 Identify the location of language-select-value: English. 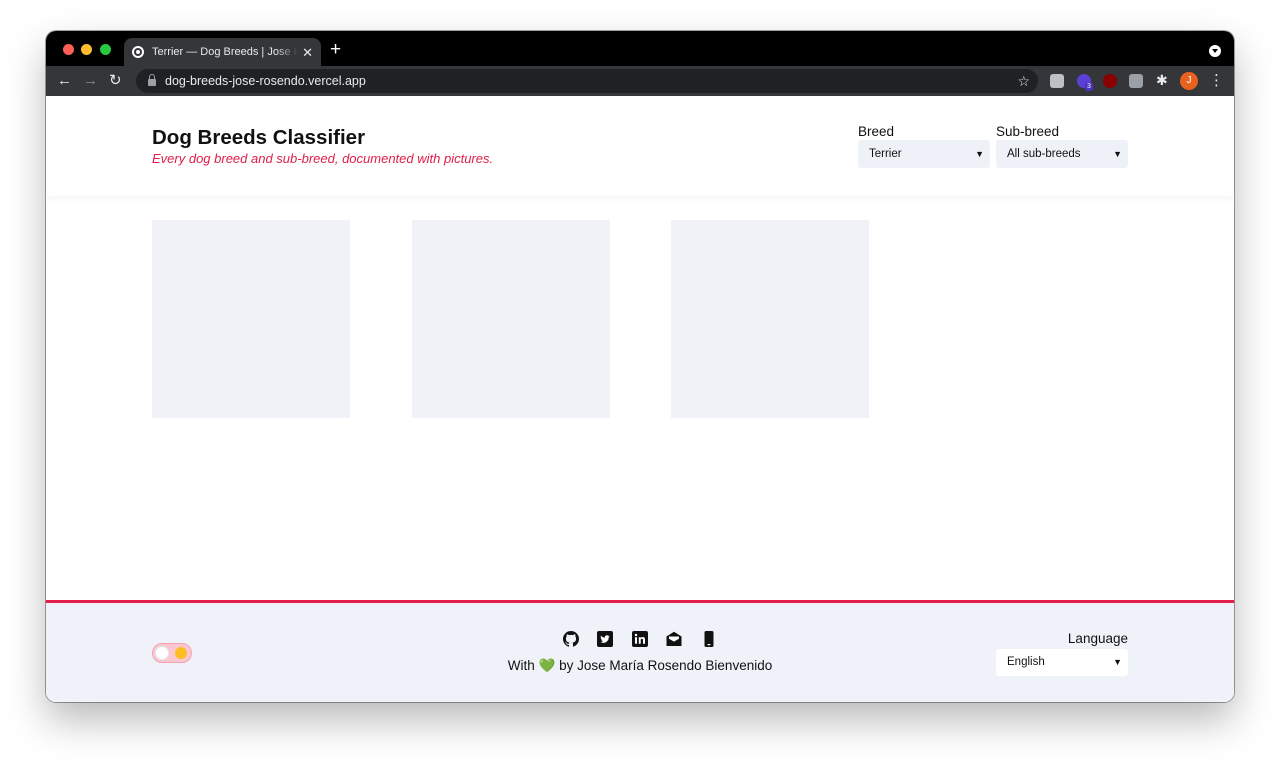
(1026, 662).